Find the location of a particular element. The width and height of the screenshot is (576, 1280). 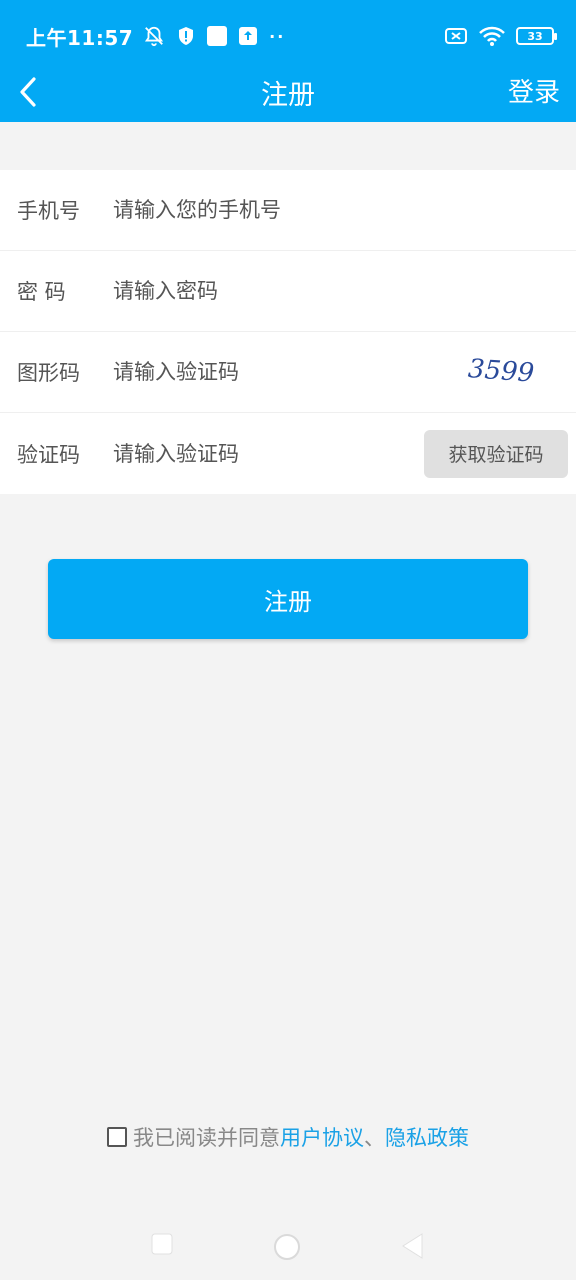

captcha-row: 图形码 3599 is located at coordinates (288, 372).